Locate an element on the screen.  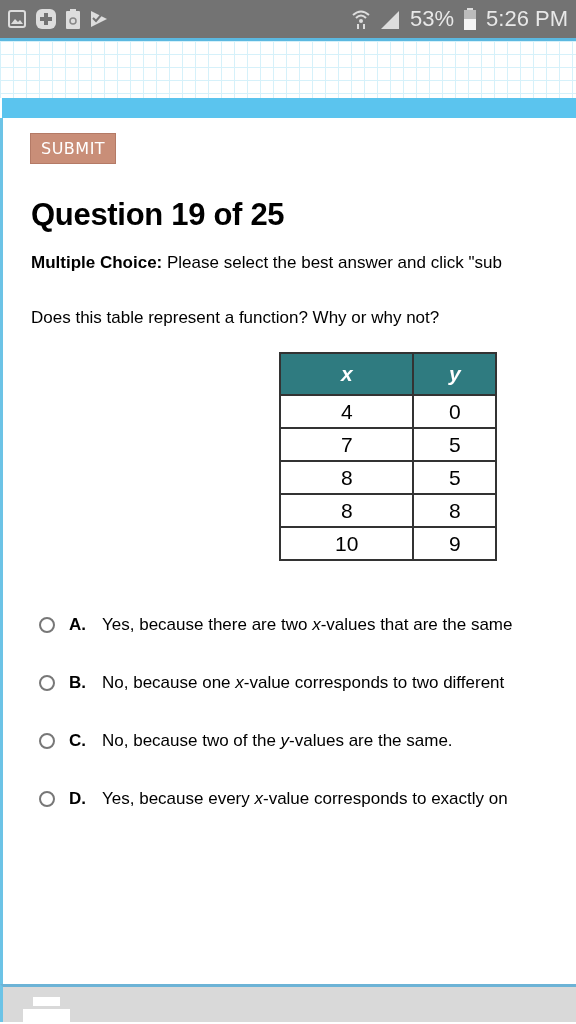
clock-time: 5:26 PM is located at coordinates (527, 19).